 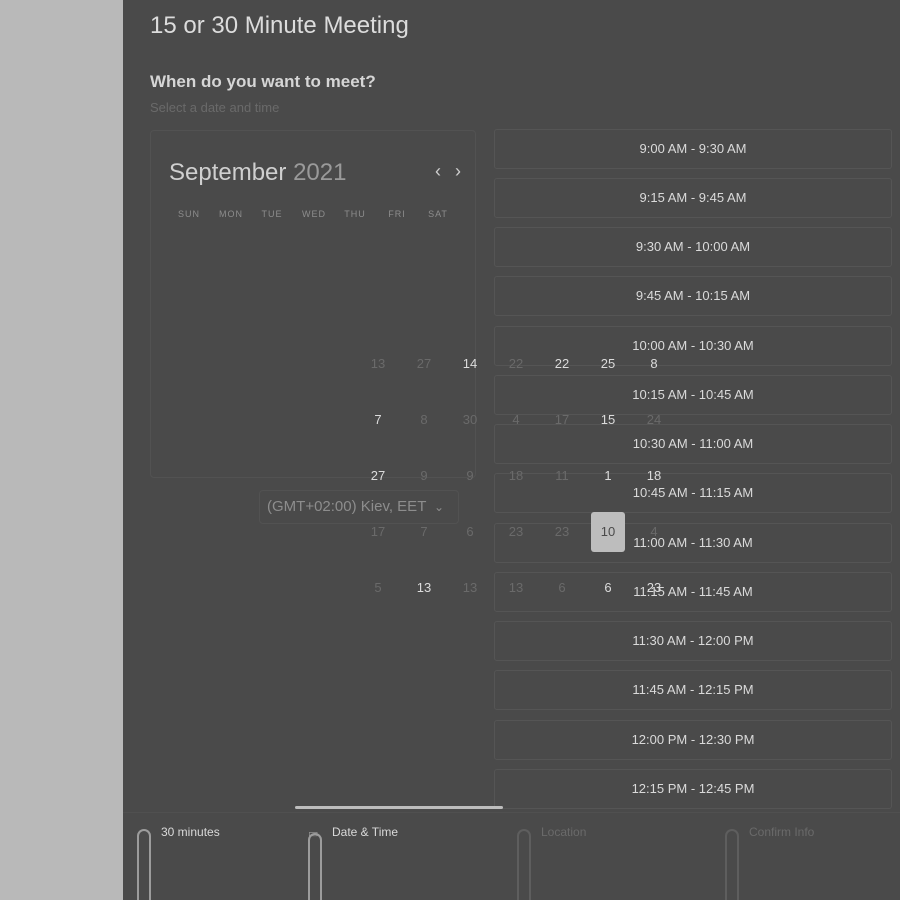 I want to click on calendar-day: 1, so click(x=608, y=476).